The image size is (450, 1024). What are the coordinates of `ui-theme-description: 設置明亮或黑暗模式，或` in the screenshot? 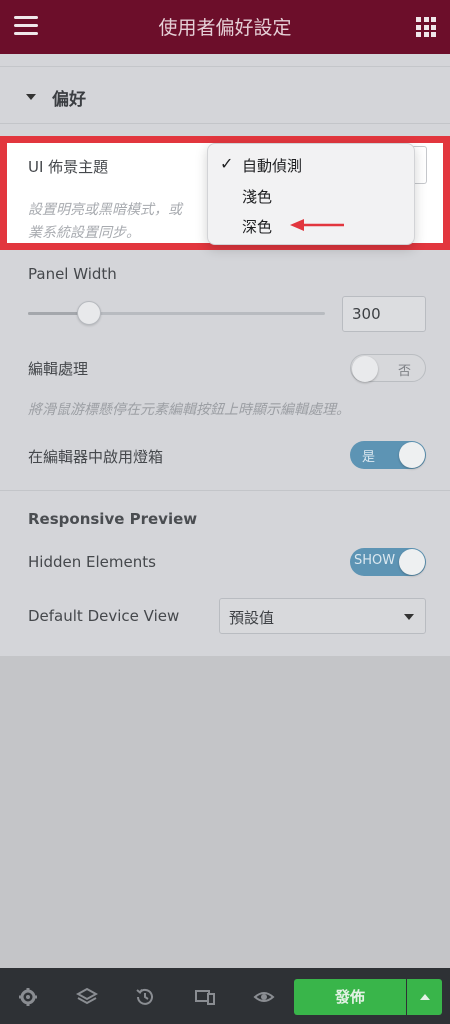 It's located at (105, 210).